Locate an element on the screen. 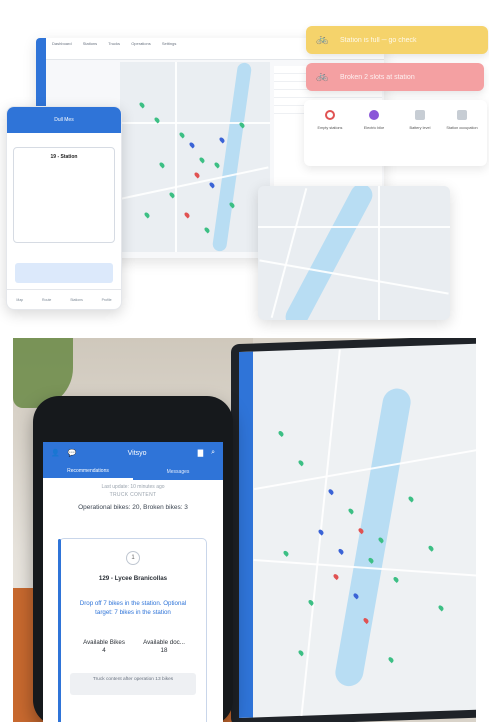 This screenshot has width=489, height=722. legend-label: Station occupation is located at coordinates (462, 128).